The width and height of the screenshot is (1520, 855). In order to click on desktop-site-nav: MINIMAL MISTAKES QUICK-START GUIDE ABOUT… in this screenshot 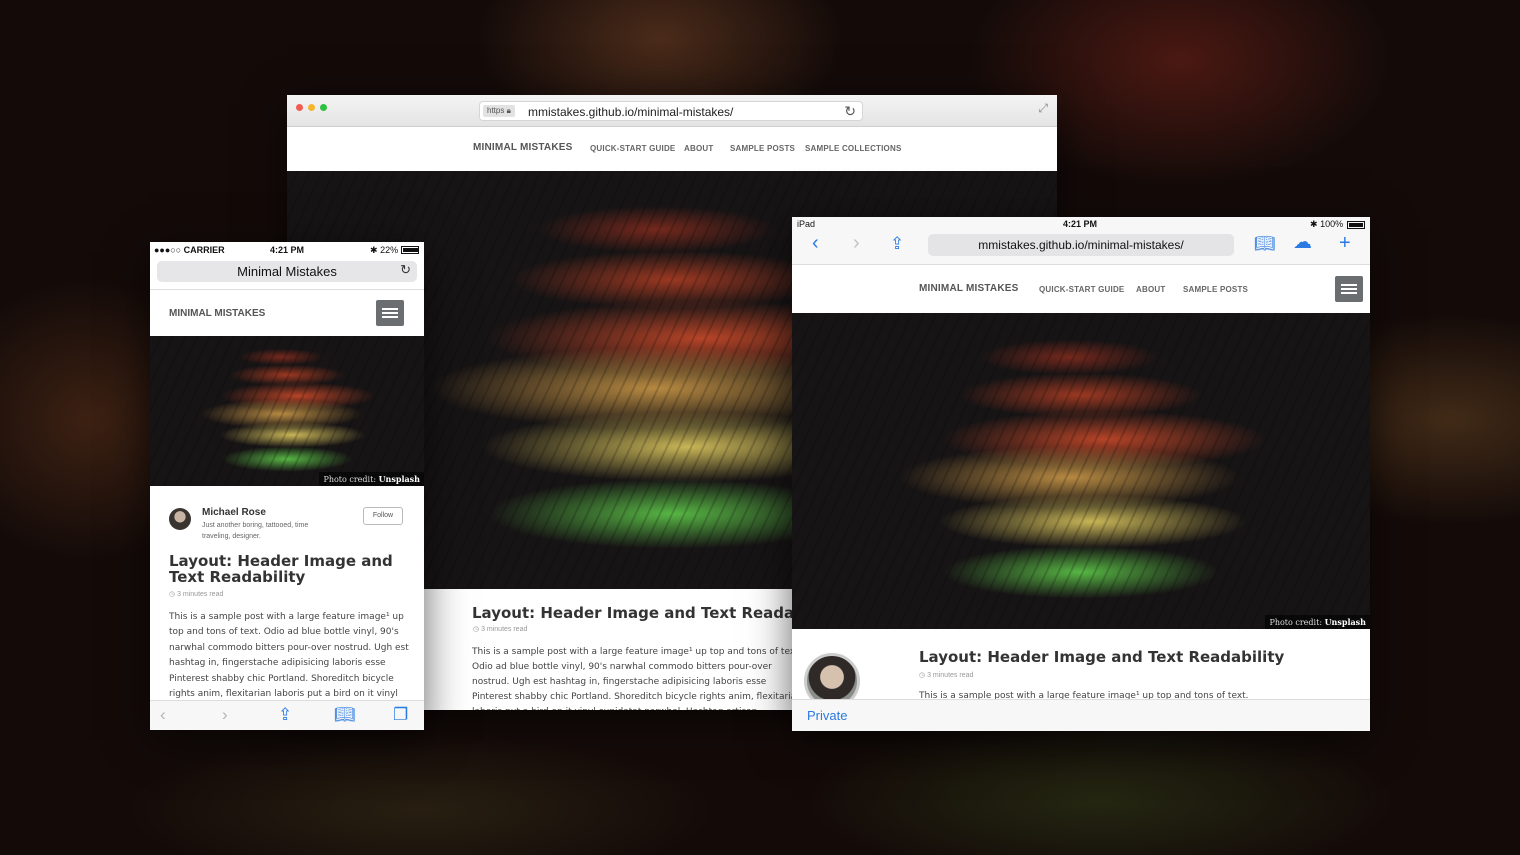, I will do `click(672, 149)`.